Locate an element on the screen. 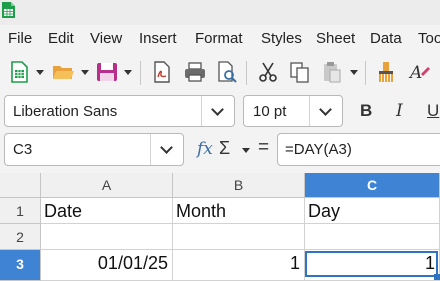  column-header-c: C is located at coordinates (372, 185).